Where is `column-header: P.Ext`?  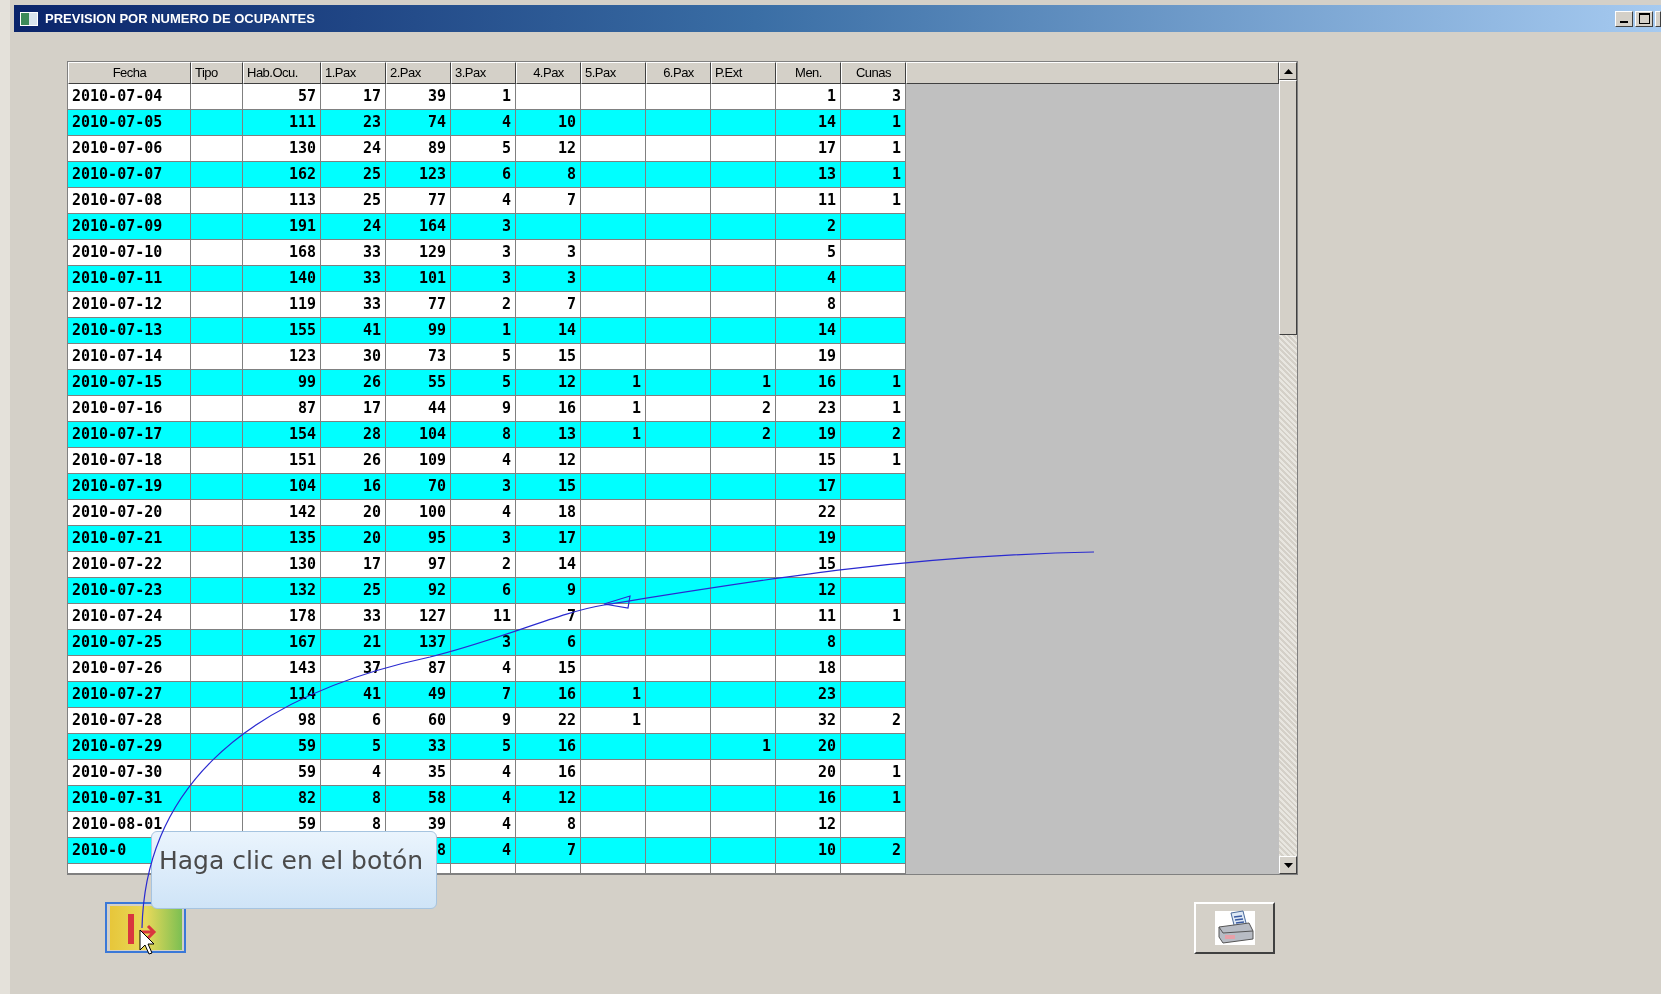
column-header: P.Ext is located at coordinates (743, 73).